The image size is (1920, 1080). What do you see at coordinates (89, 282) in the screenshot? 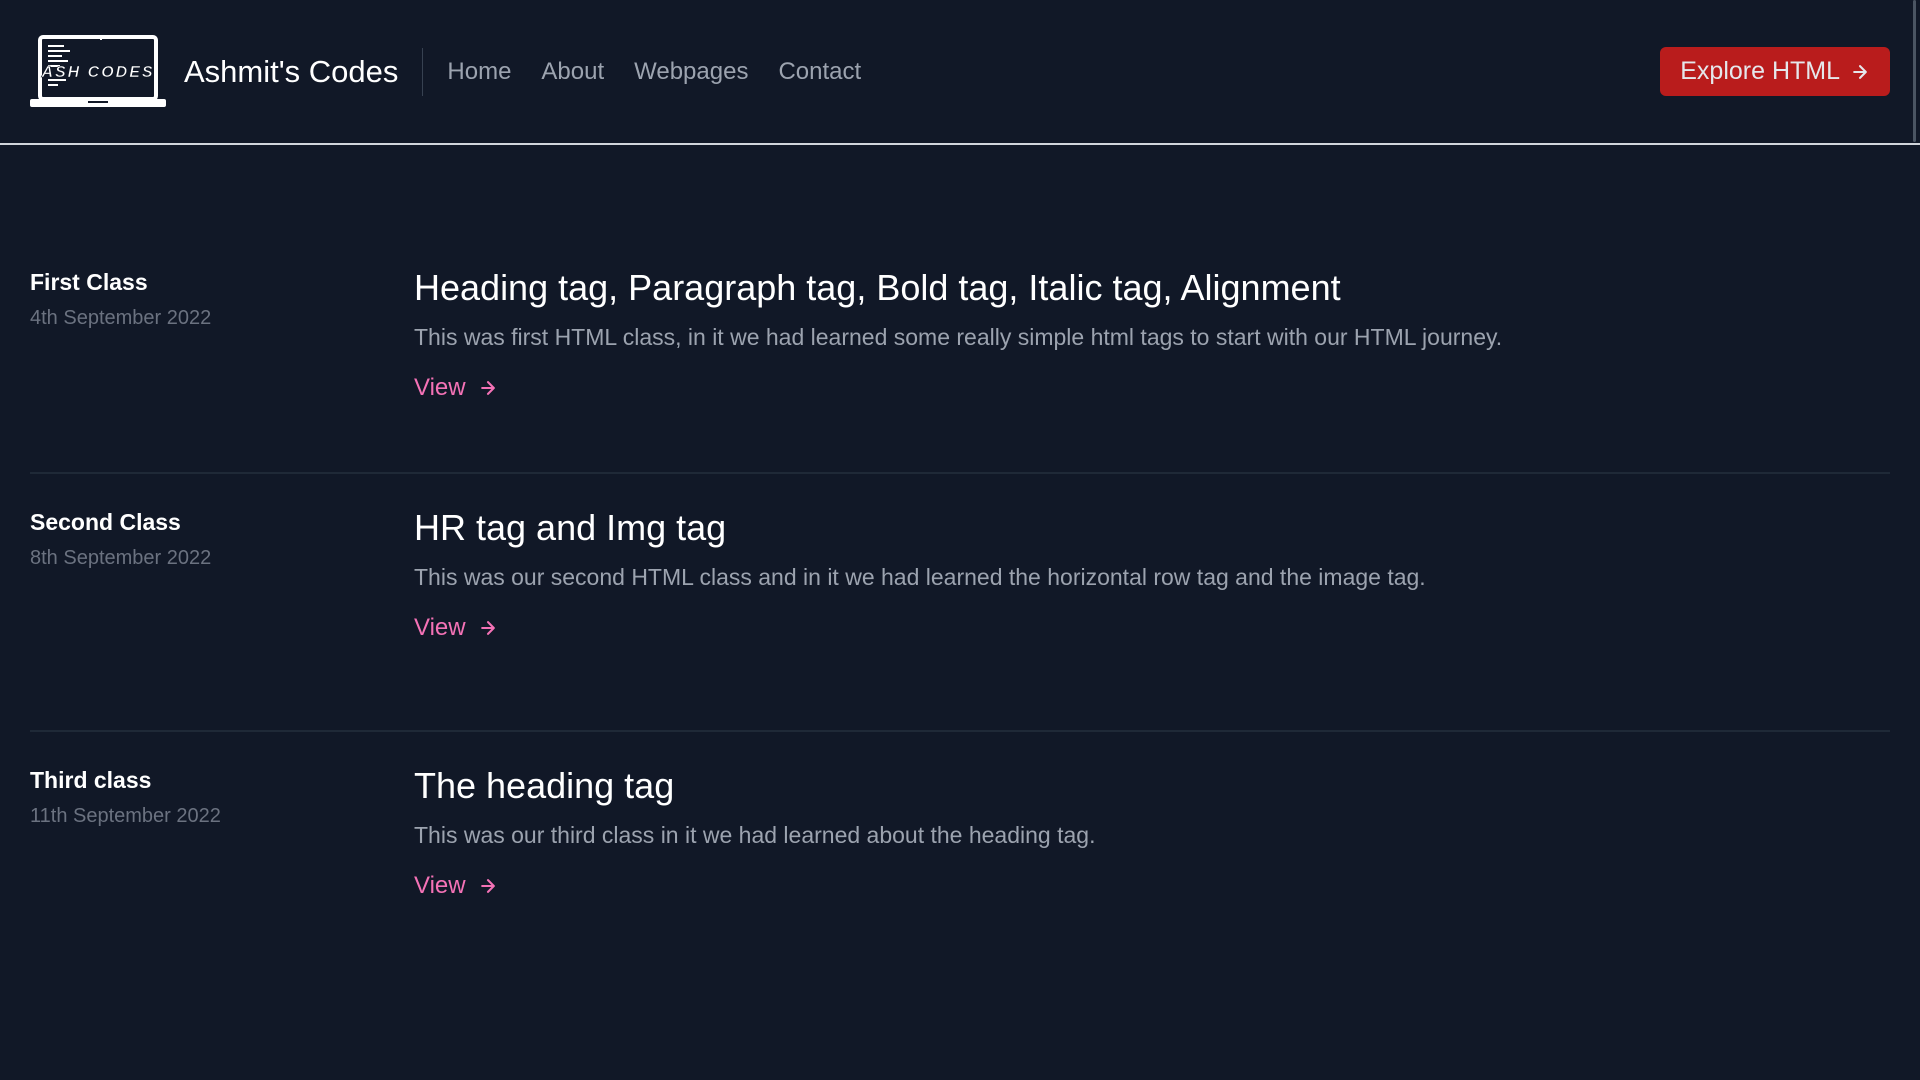
I see `entry-class-name: First Class` at bounding box center [89, 282].